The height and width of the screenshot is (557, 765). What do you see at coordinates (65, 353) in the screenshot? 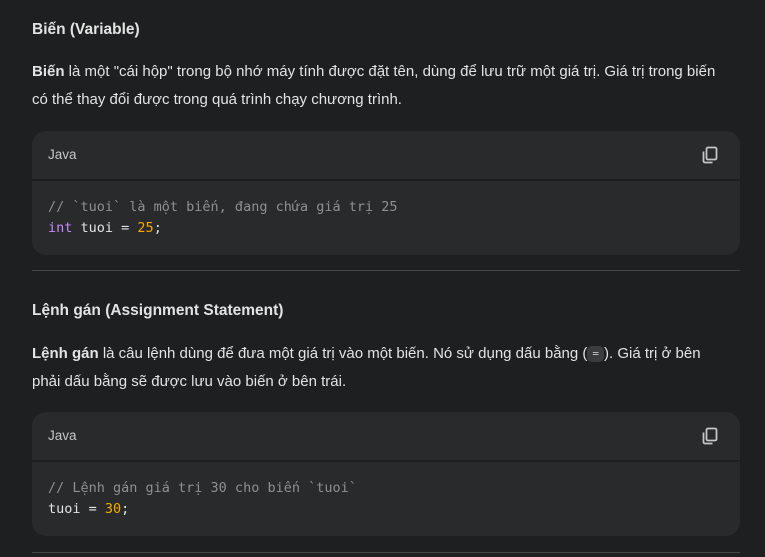
I see `bold-term: Lệnh gán` at bounding box center [65, 353].